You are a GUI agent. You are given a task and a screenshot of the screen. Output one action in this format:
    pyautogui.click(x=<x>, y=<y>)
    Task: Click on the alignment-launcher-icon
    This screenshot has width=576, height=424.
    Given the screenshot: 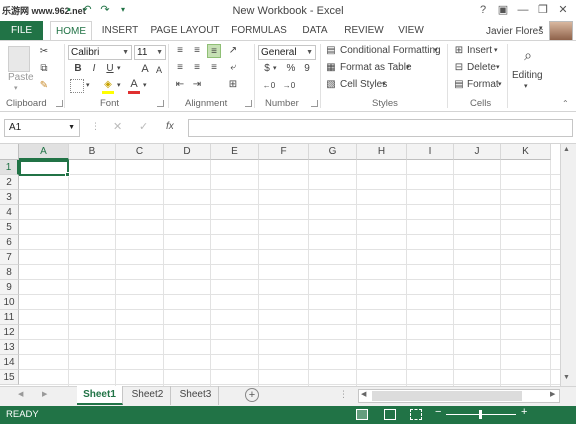 What is the action you would take?
    pyautogui.click(x=248, y=103)
    